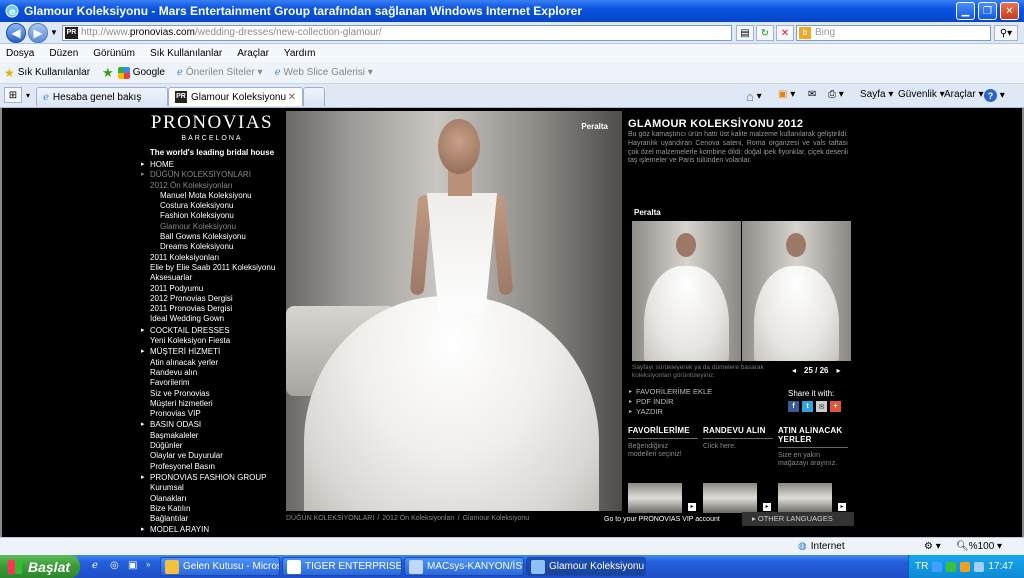 This screenshot has height=578, width=1024. What do you see at coordinates (418, 518) in the screenshot?
I see `breadcrumb-item: 2012 Ön Koleksiyonları` at bounding box center [418, 518].